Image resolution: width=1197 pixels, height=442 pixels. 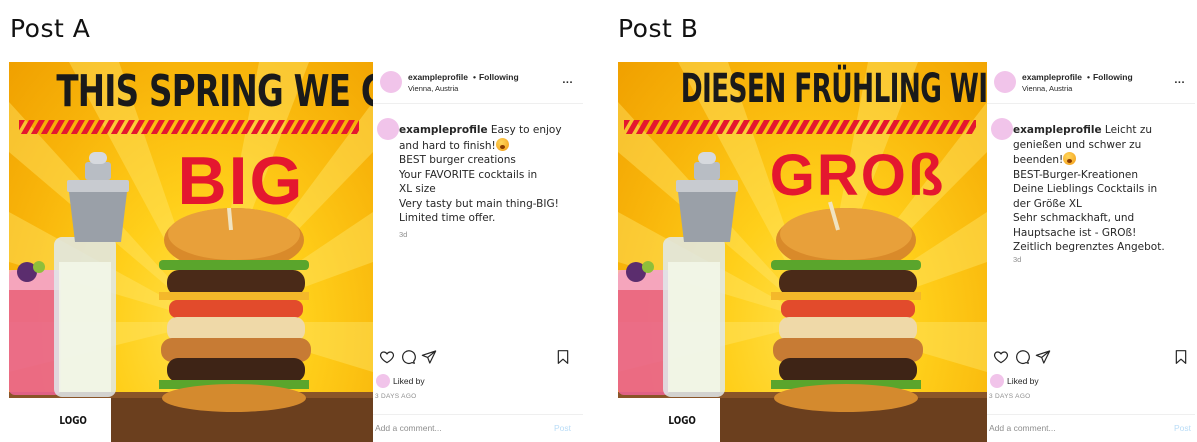 What do you see at coordinates (1075, 232) in the screenshot?
I see `caption-line: Hauptsache ist - GROß!` at bounding box center [1075, 232].